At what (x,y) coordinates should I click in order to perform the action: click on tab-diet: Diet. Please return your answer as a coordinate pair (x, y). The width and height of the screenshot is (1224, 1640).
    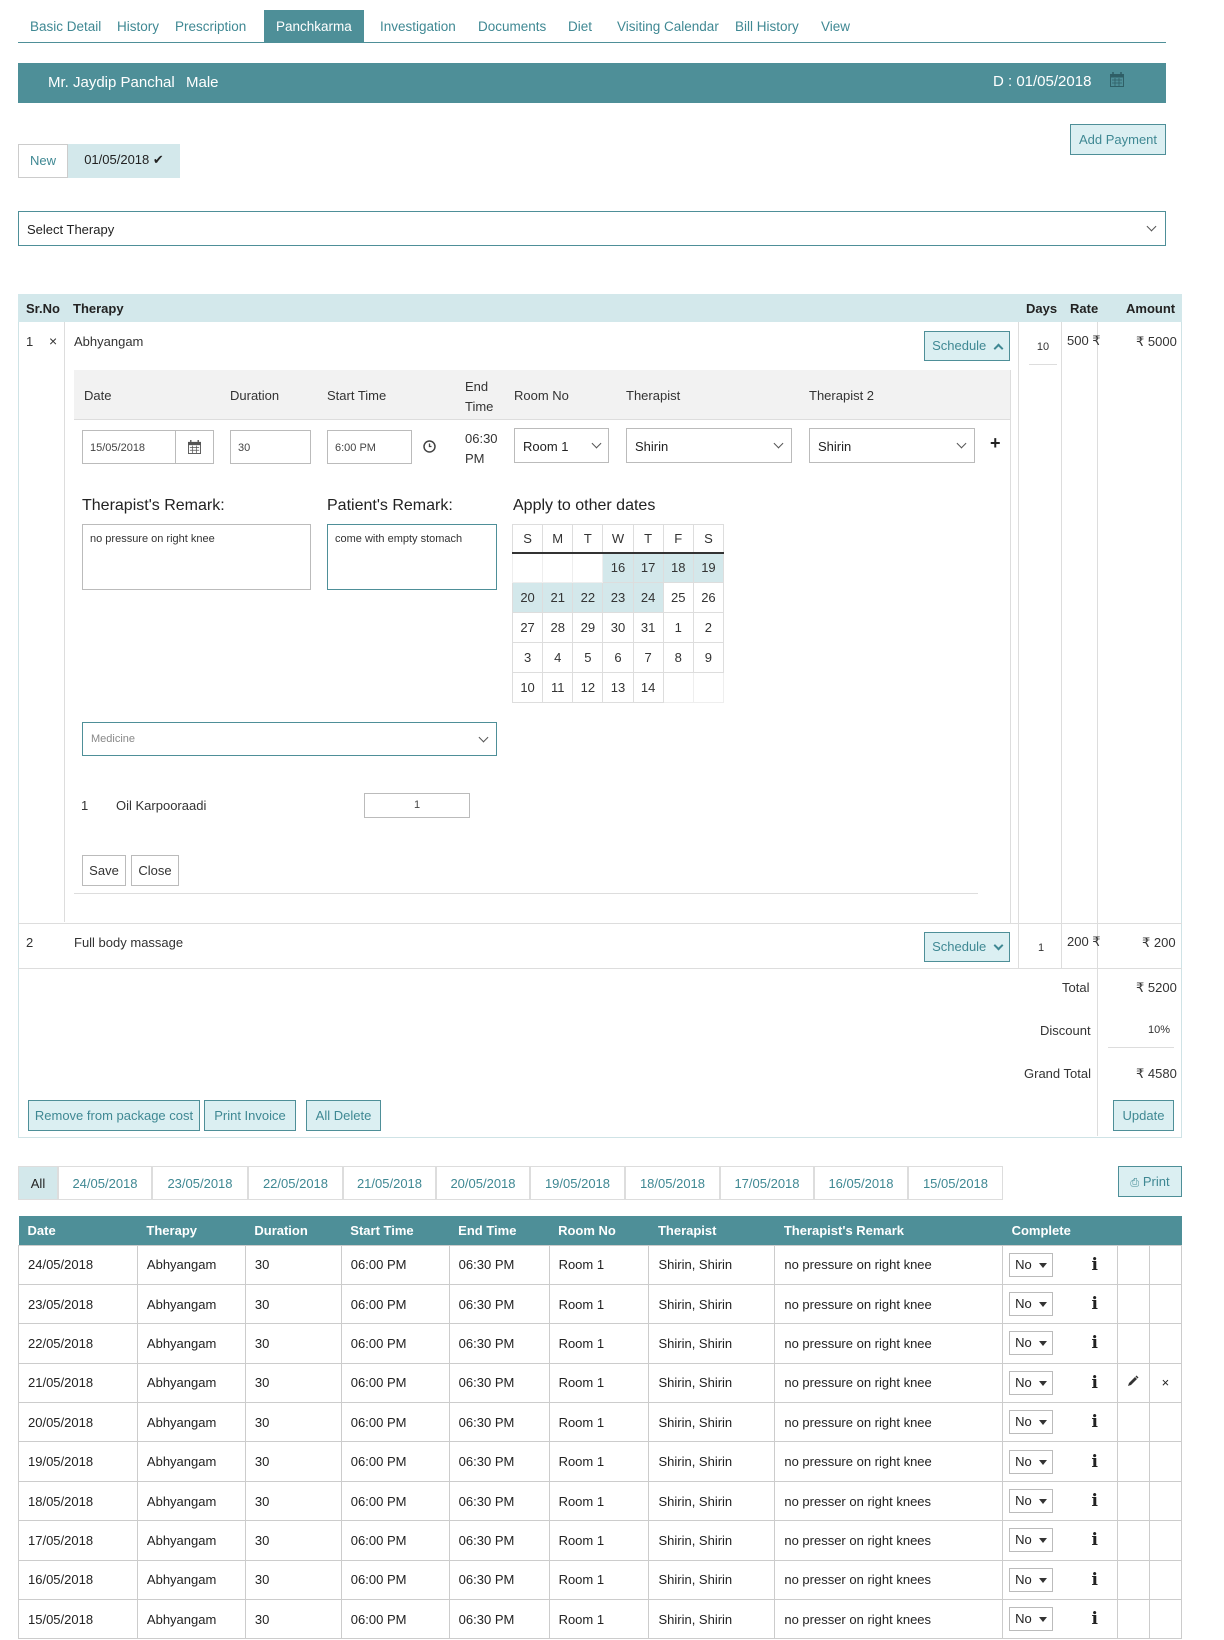
    Looking at the image, I should click on (580, 26).